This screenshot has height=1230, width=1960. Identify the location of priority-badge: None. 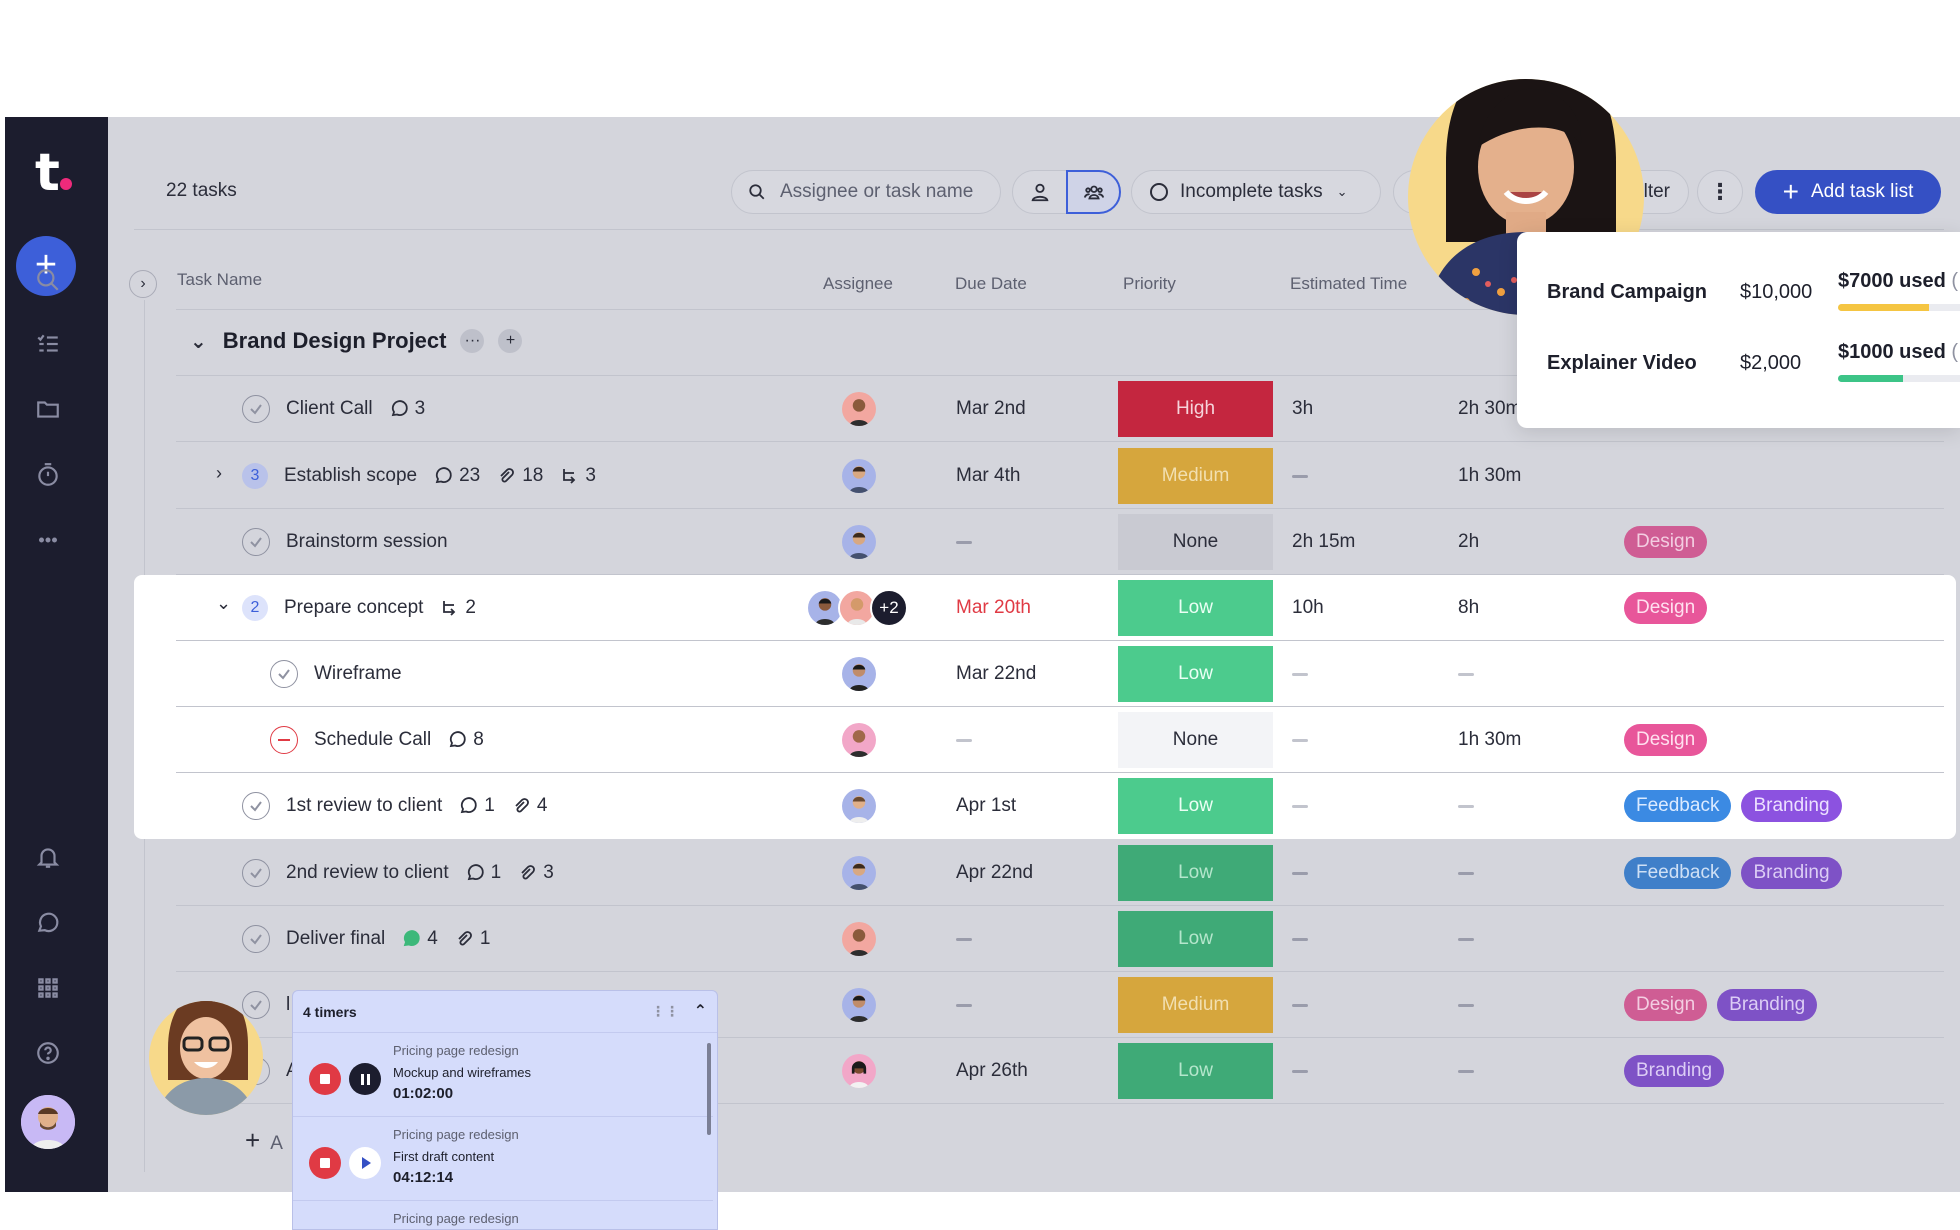
(1195, 740).